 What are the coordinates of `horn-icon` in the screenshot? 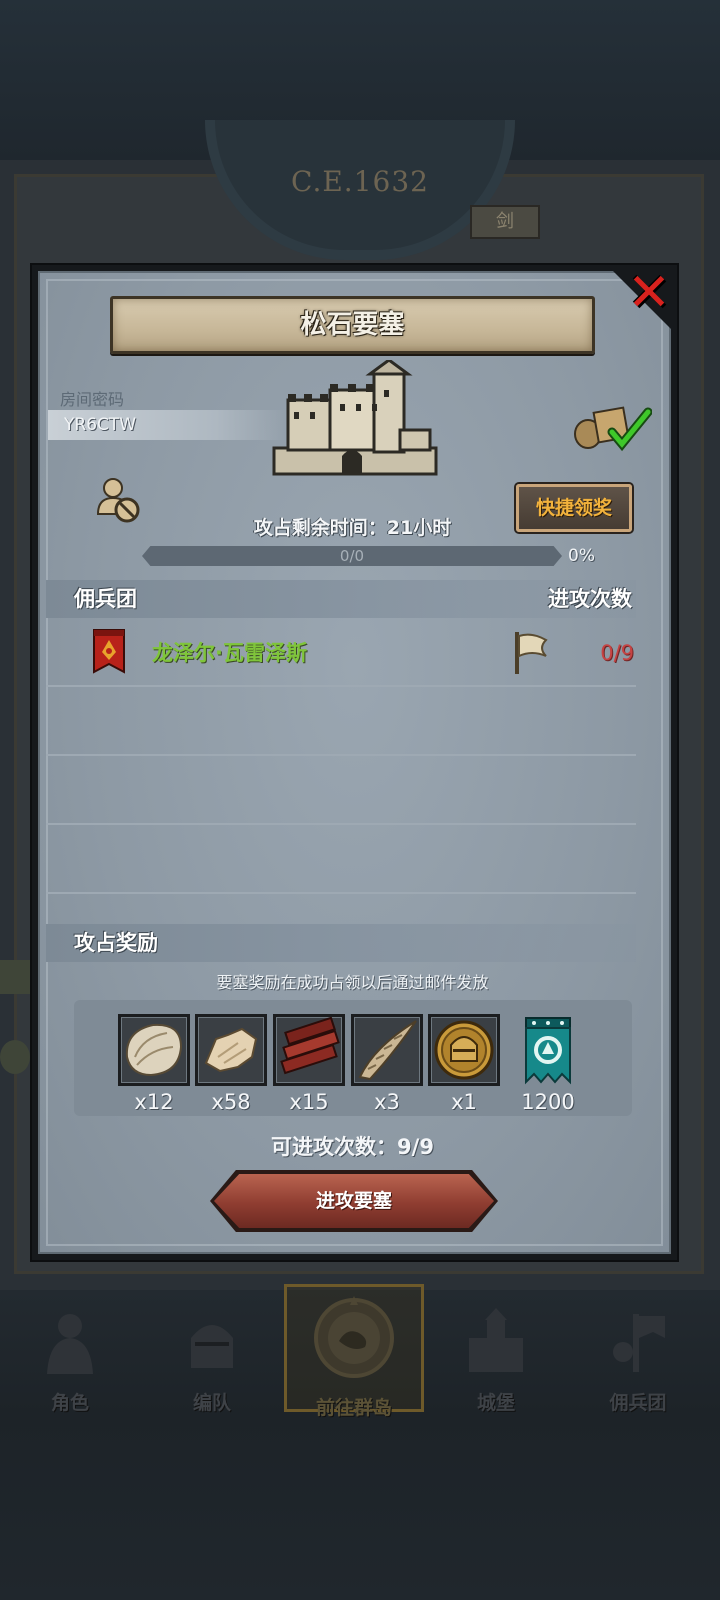 It's located at (387, 1050).